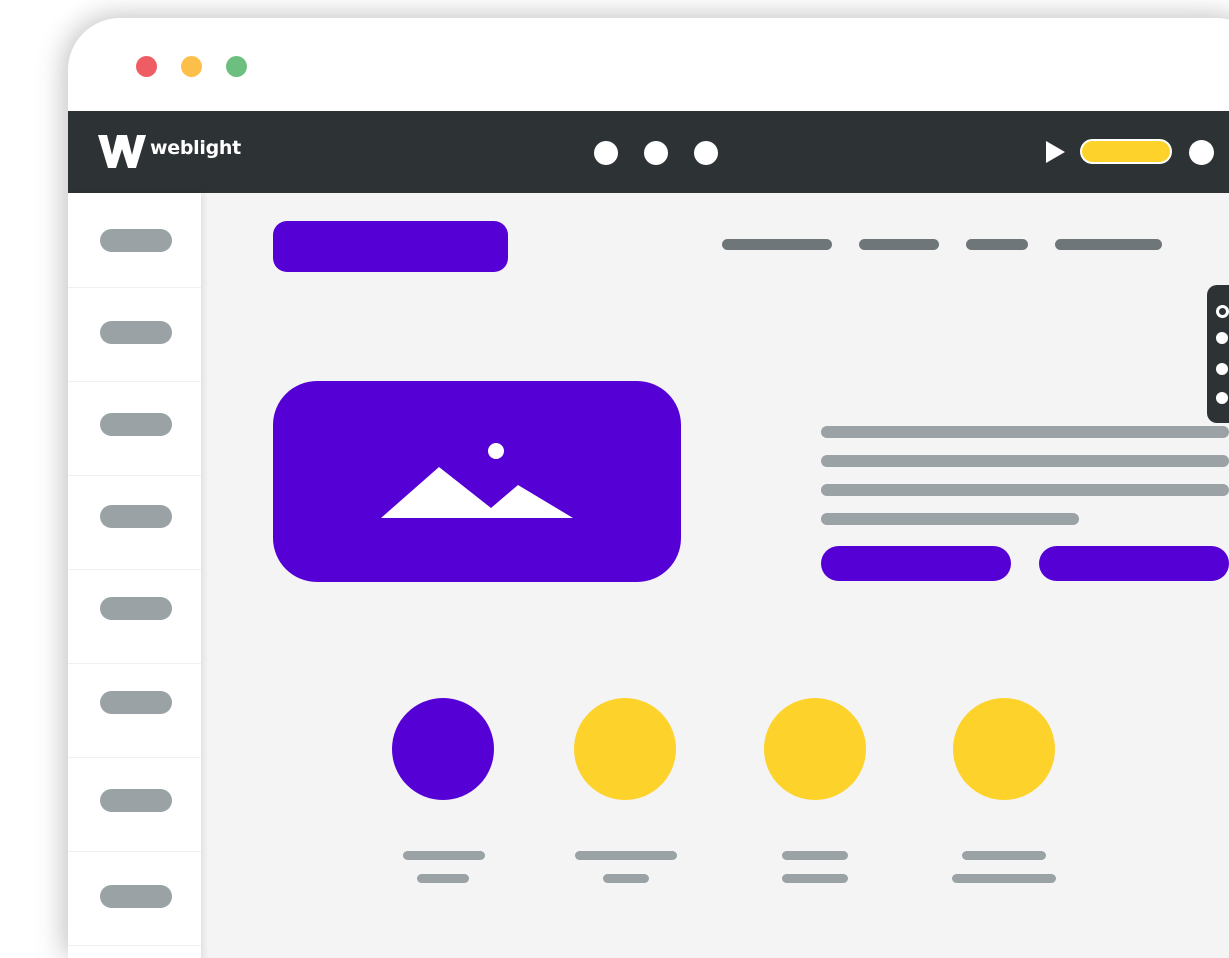  What do you see at coordinates (146, 66) in the screenshot?
I see `close-window-button` at bounding box center [146, 66].